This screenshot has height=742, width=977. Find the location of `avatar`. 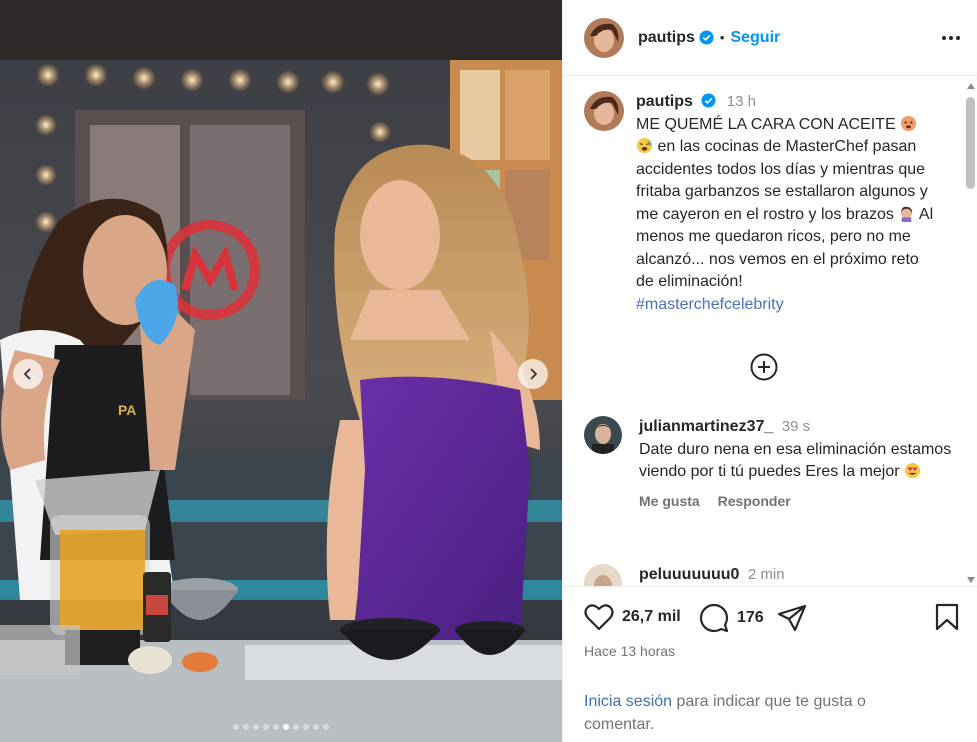

avatar is located at coordinates (604, 37).